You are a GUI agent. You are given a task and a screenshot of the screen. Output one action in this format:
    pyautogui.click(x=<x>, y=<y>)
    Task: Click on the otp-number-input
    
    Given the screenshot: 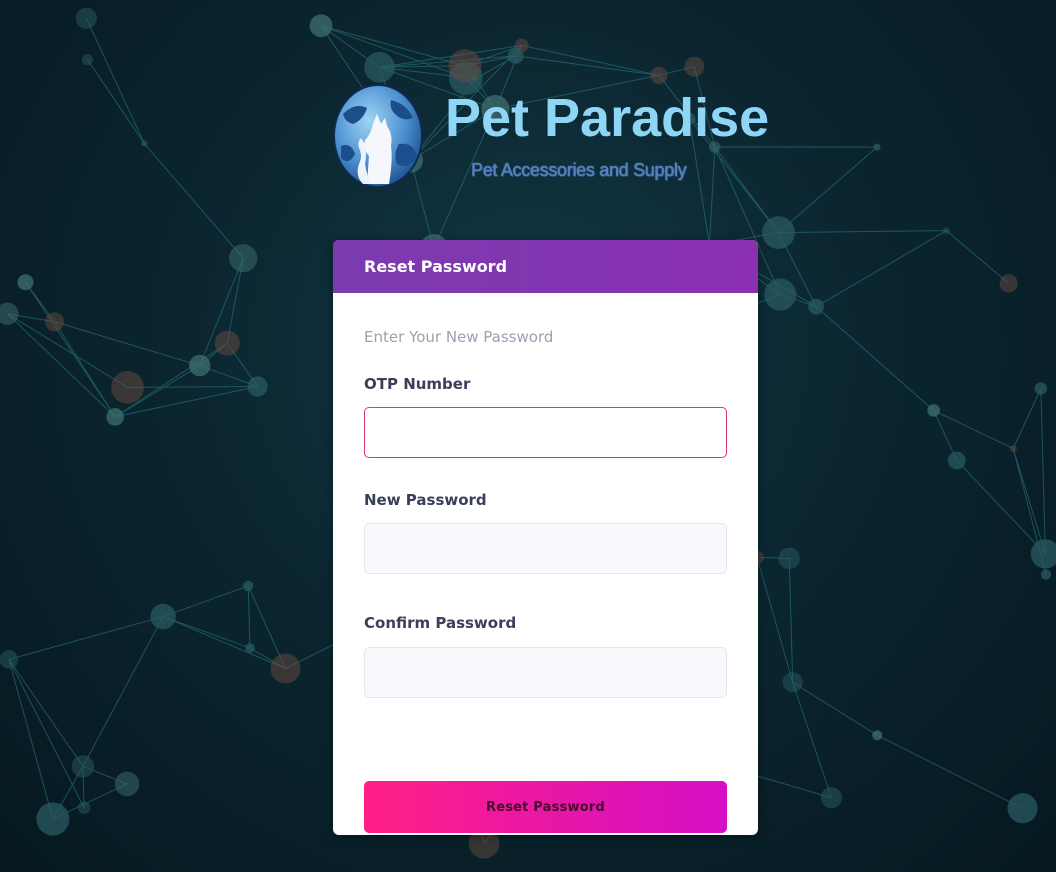 What is the action you would take?
    pyautogui.click(x=545, y=432)
    